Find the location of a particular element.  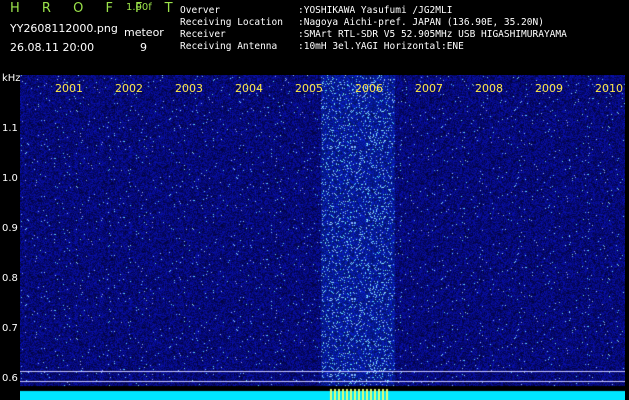

y-tick: 1.0 is located at coordinates (10, 178).